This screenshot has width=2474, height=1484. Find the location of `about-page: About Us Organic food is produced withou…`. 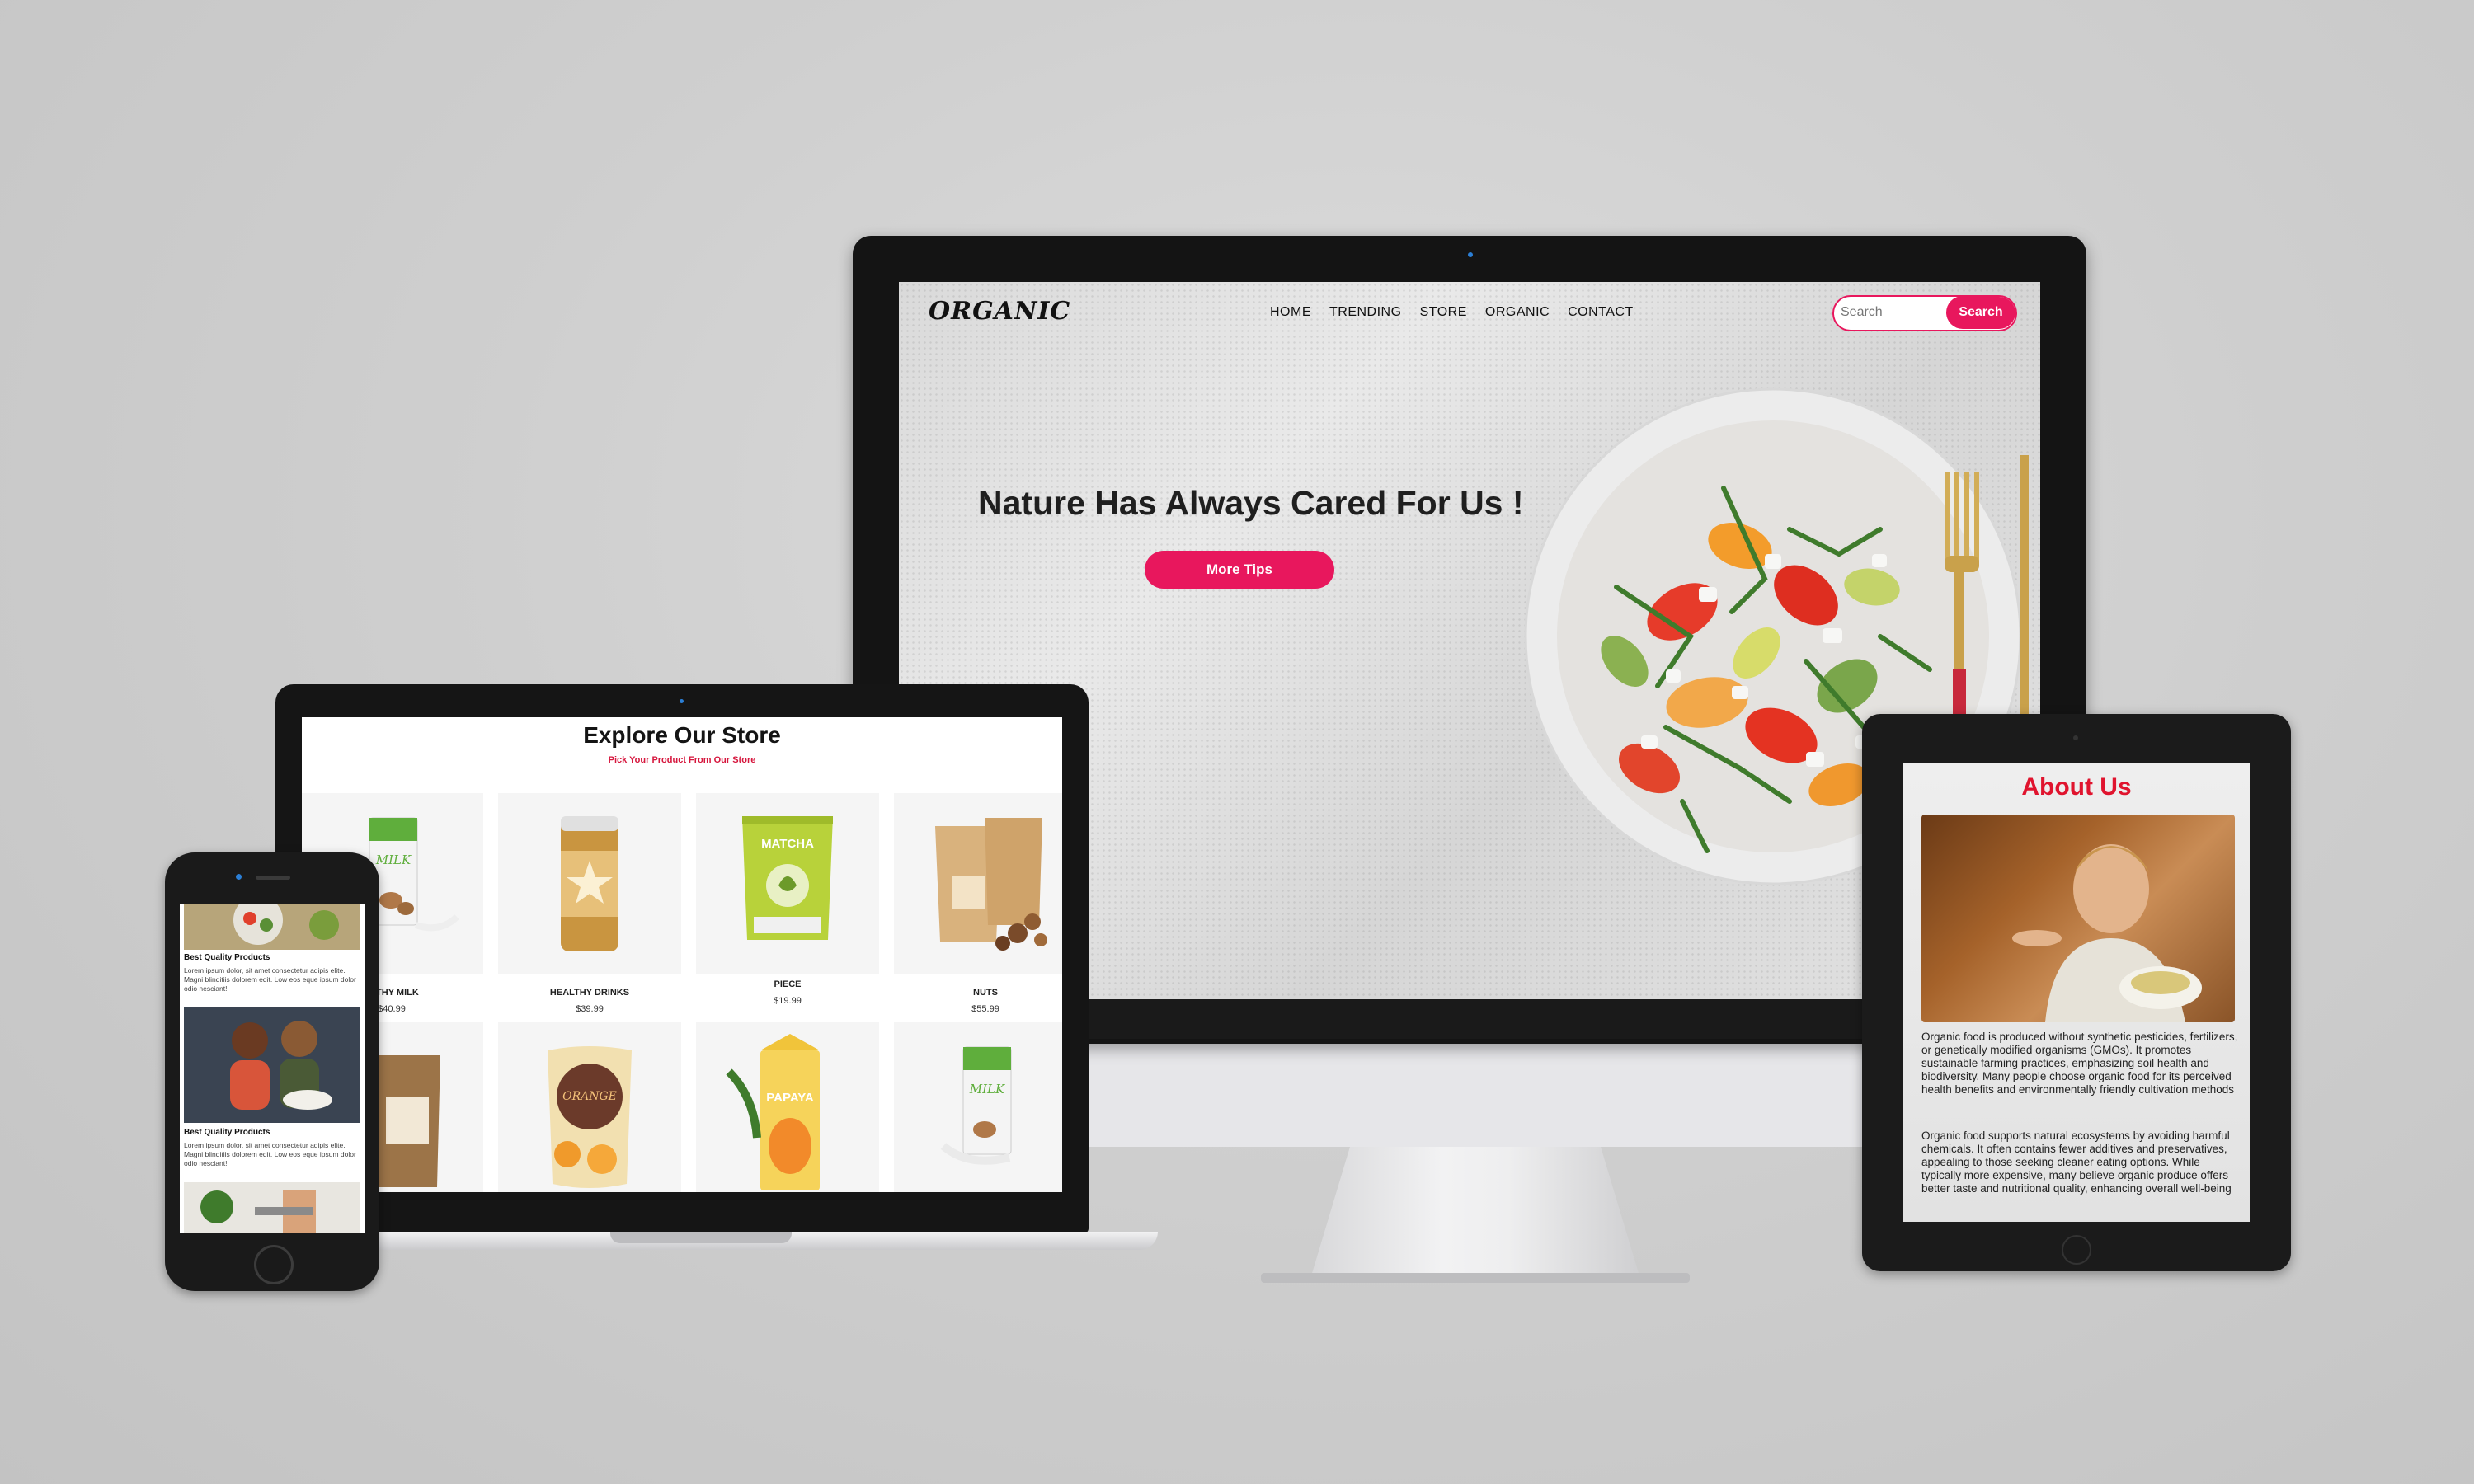

about-page: About Us Organic food is produced withou… is located at coordinates (2076, 992).